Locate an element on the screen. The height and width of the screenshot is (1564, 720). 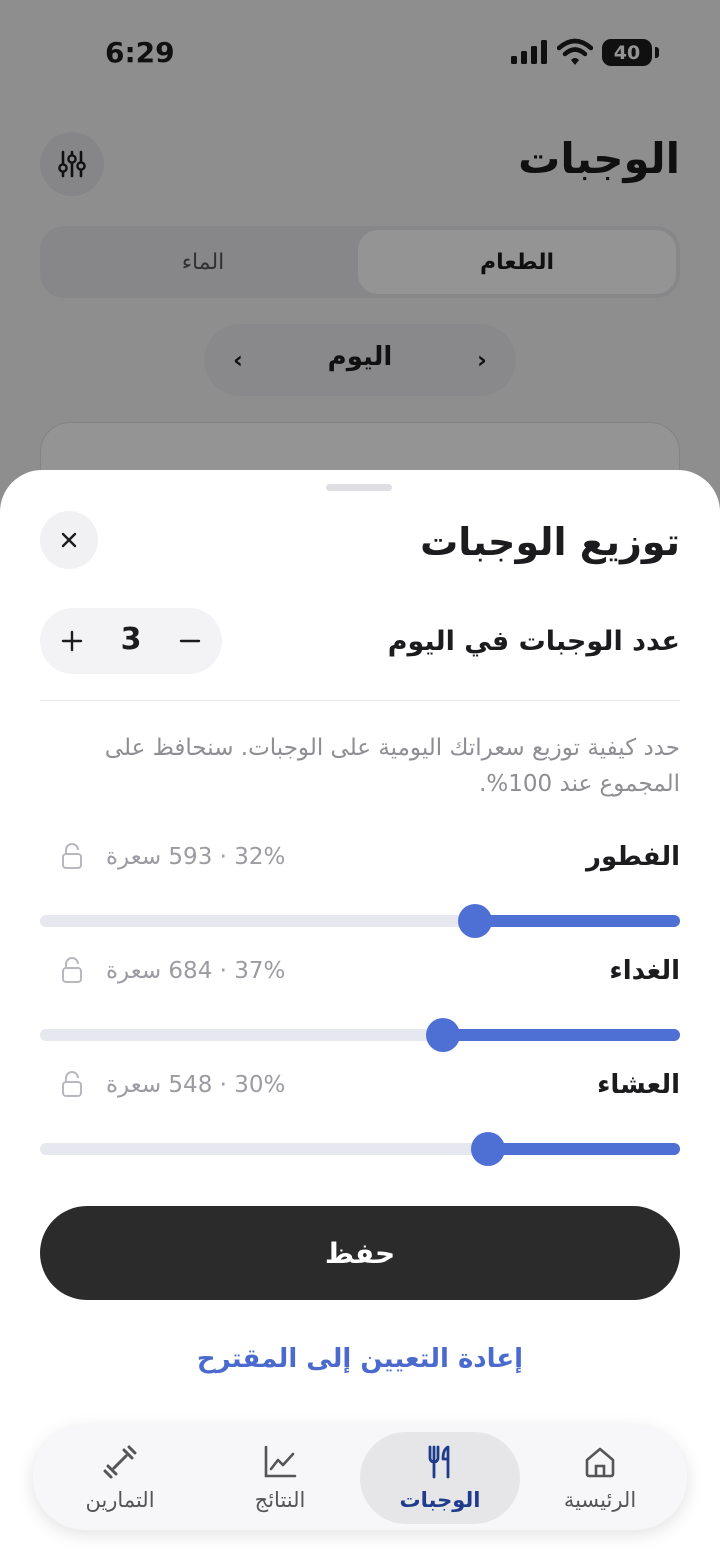
meal-name-dinner: العشاء is located at coordinates (638, 1085).